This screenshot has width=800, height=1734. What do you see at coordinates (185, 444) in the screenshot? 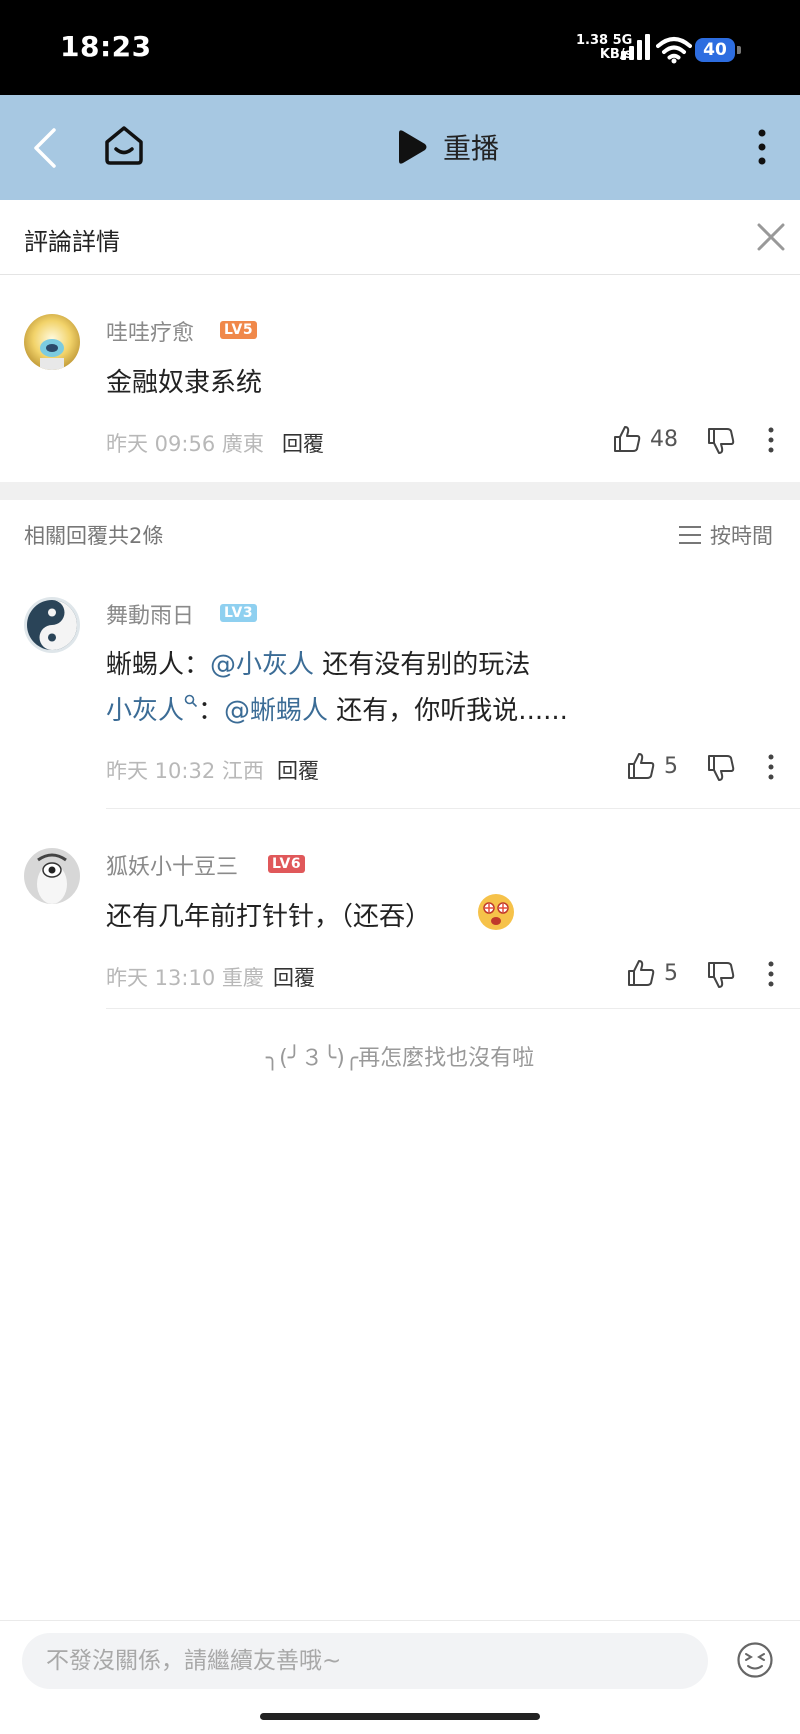
I see `comment-time: 昨天 09:56 廣東` at bounding box center [185, 444].